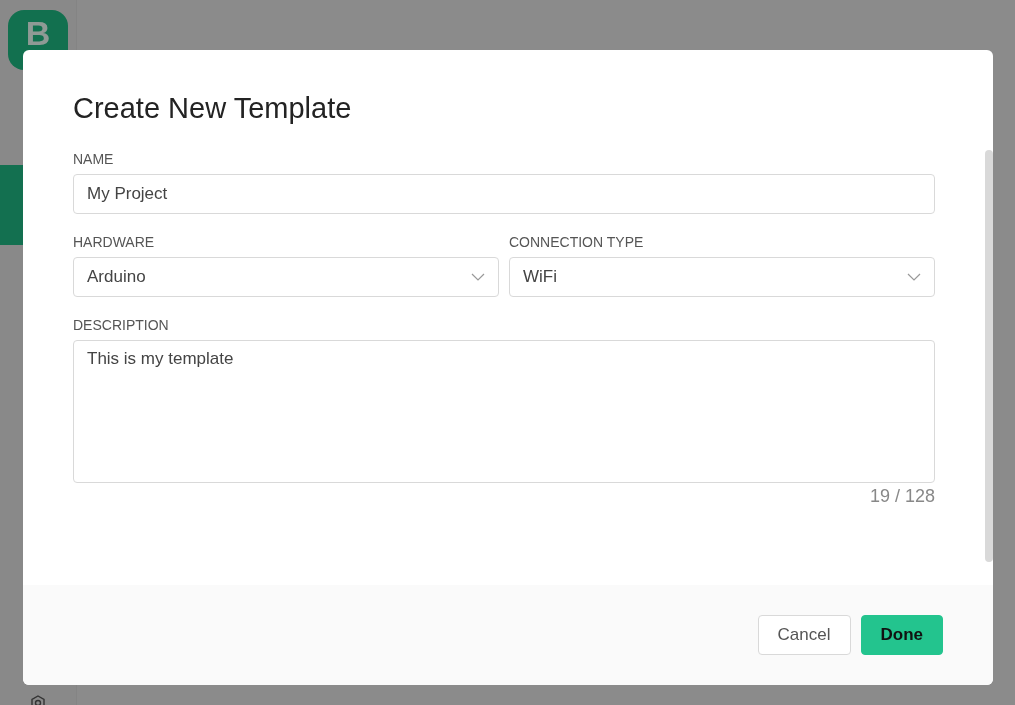 The image size is (1015, 705). Describe the element at coordinates (121, 325) in the screenshot. I see `field-label: DESCRIPTION` at that location.